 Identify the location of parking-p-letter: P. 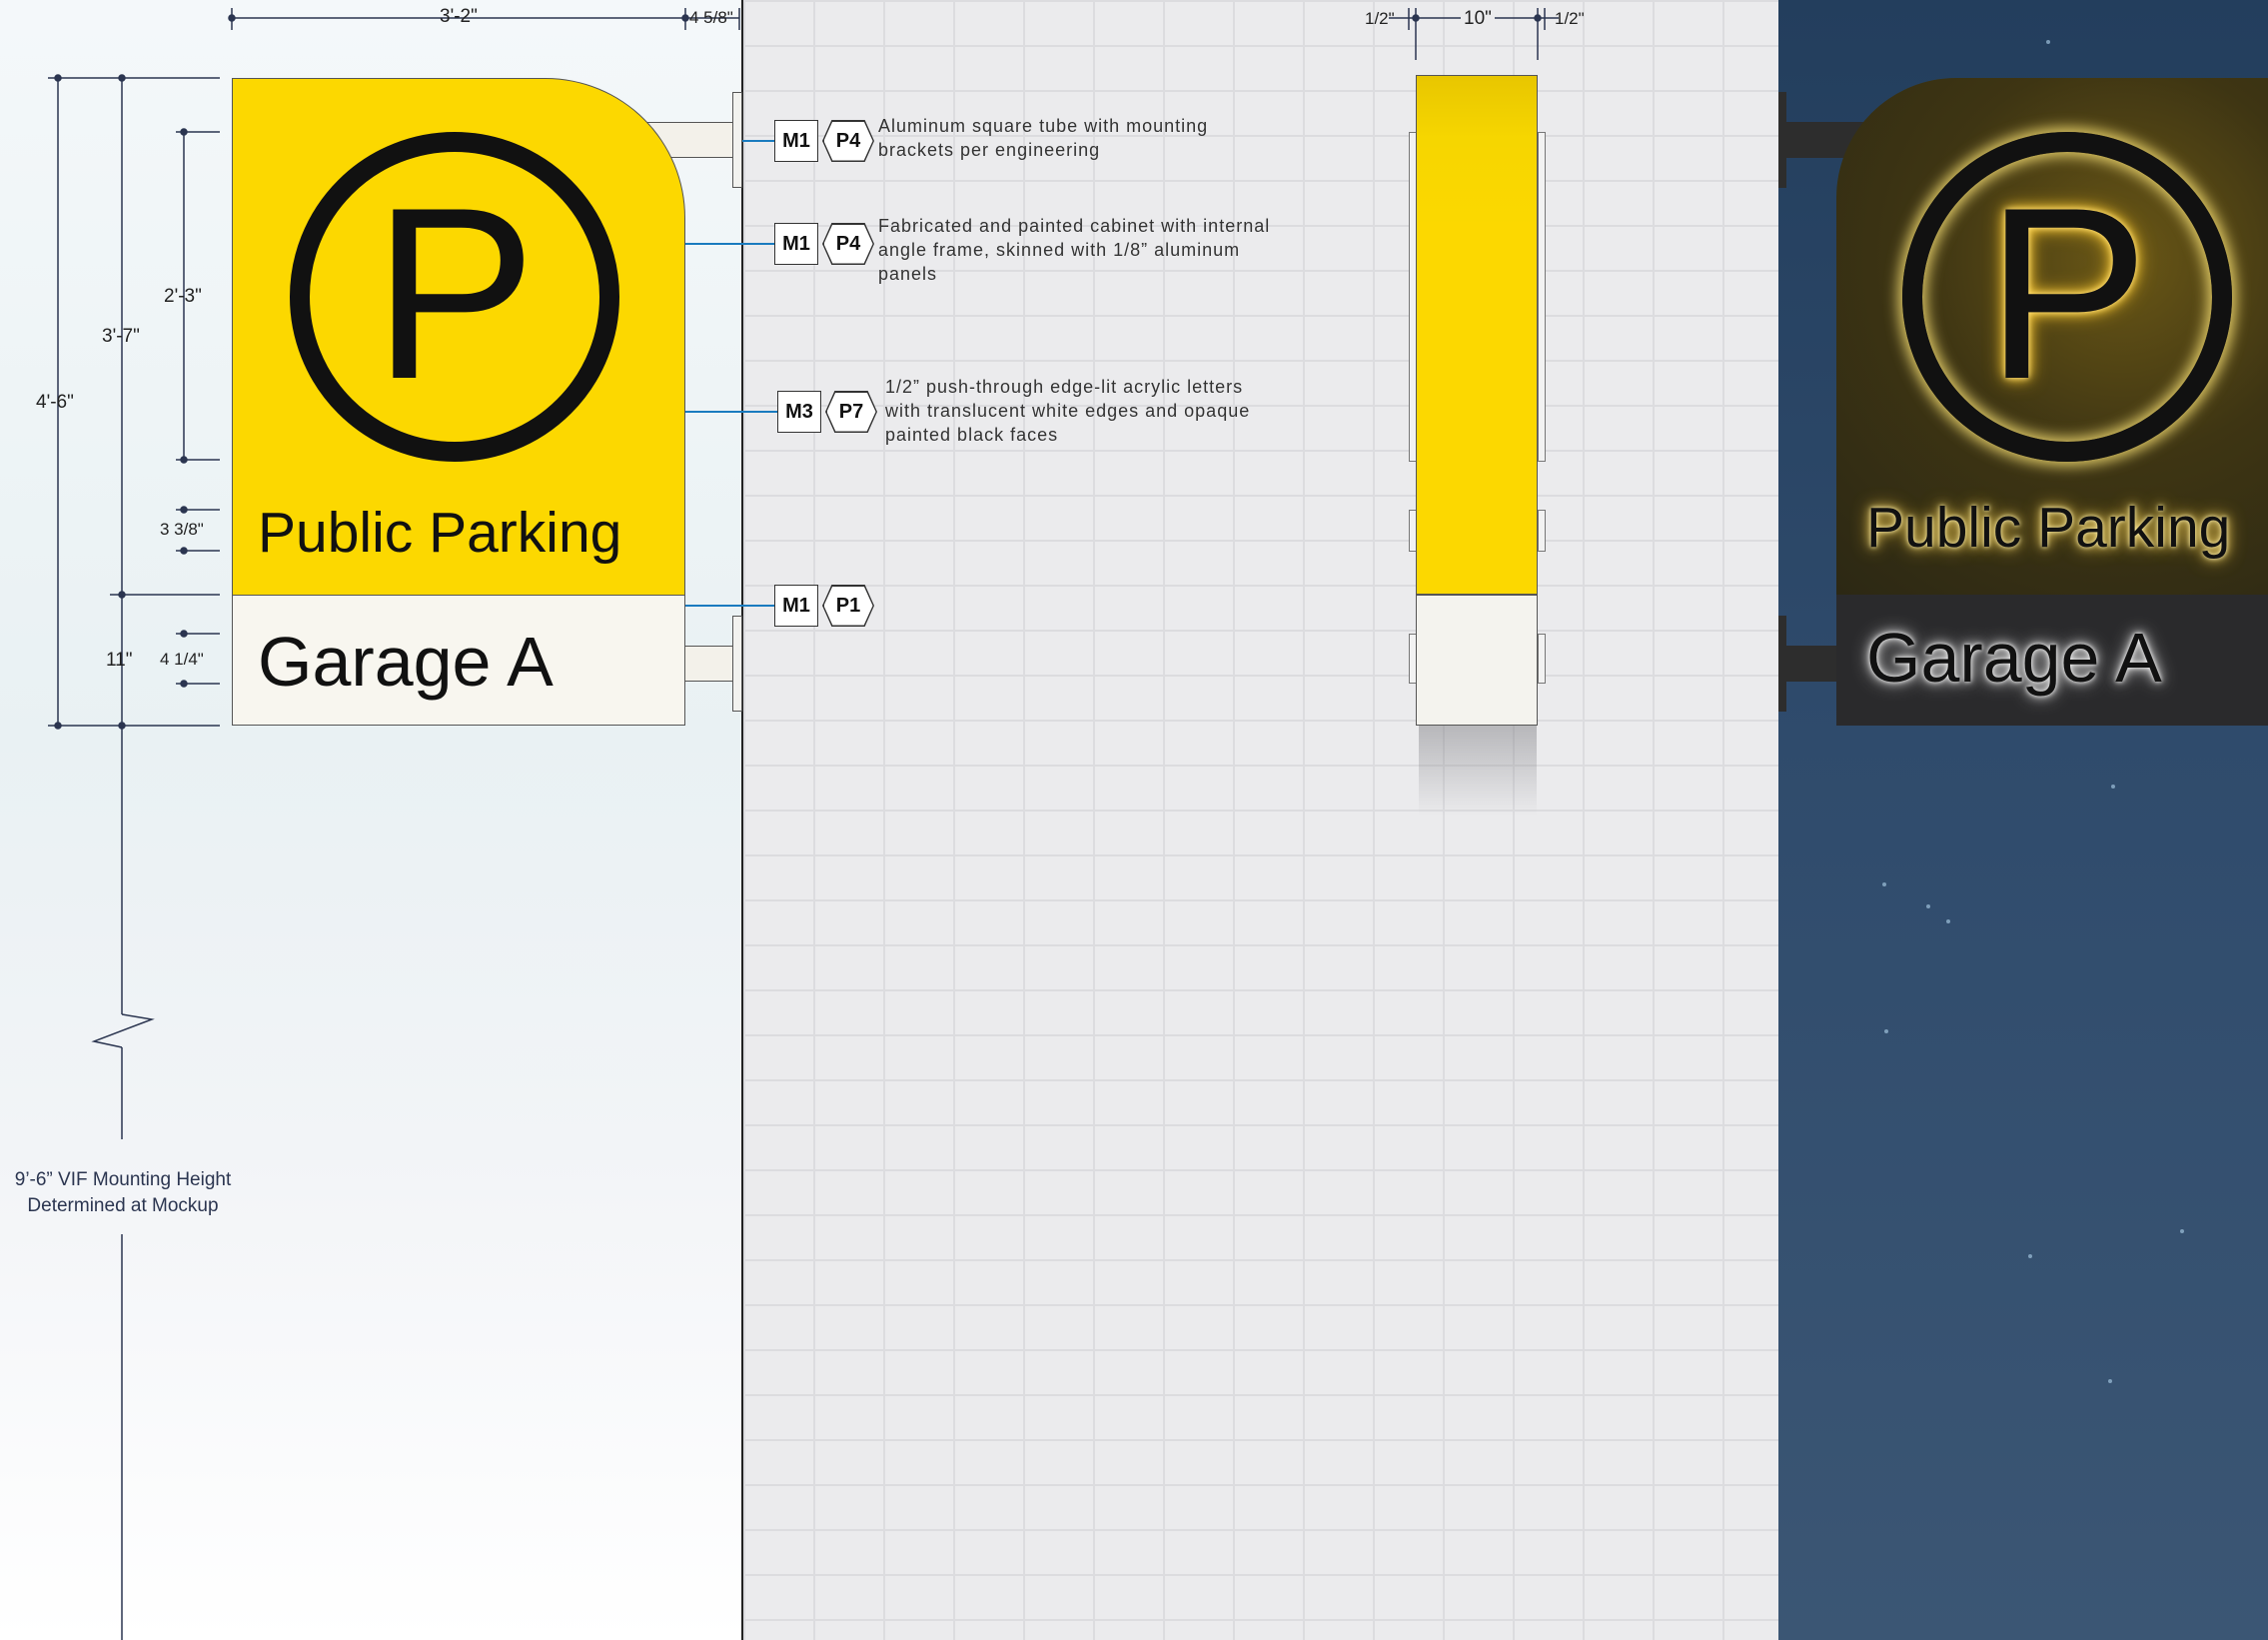
(455, 292).